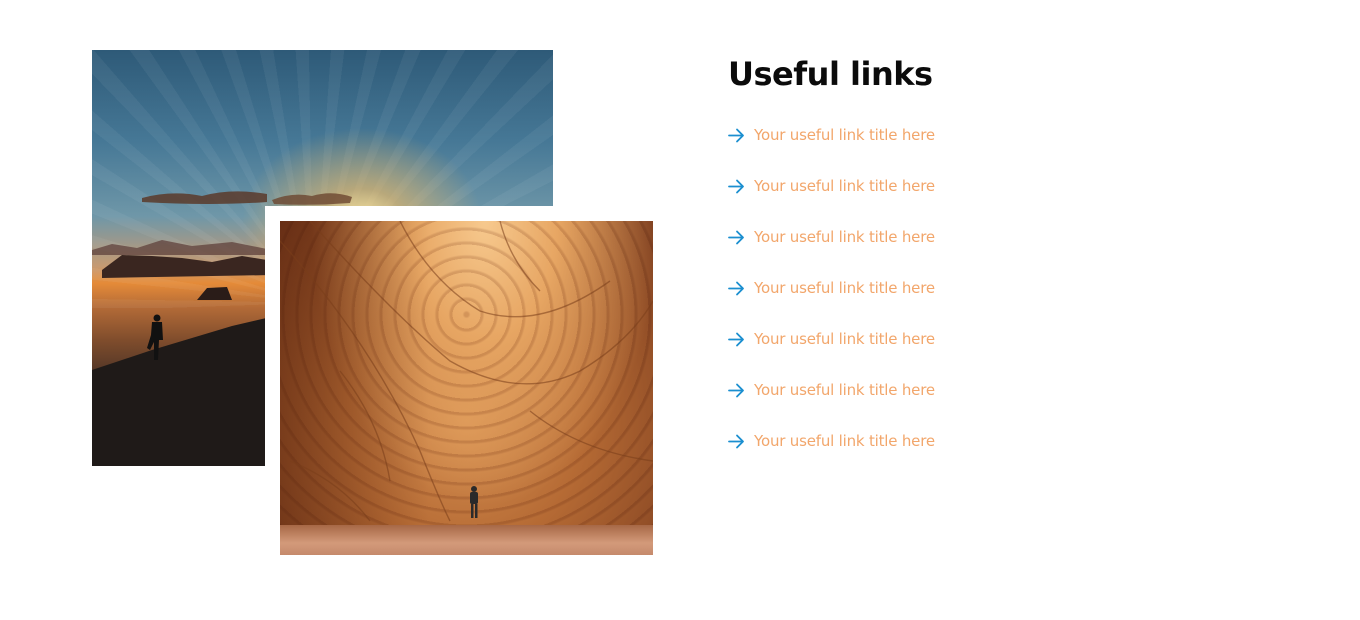 The height and width of the screenshot is (620, 1360). Describe the element at coordinates (474, 502) in the screenshot. I see `canyon-hiker` at that location.